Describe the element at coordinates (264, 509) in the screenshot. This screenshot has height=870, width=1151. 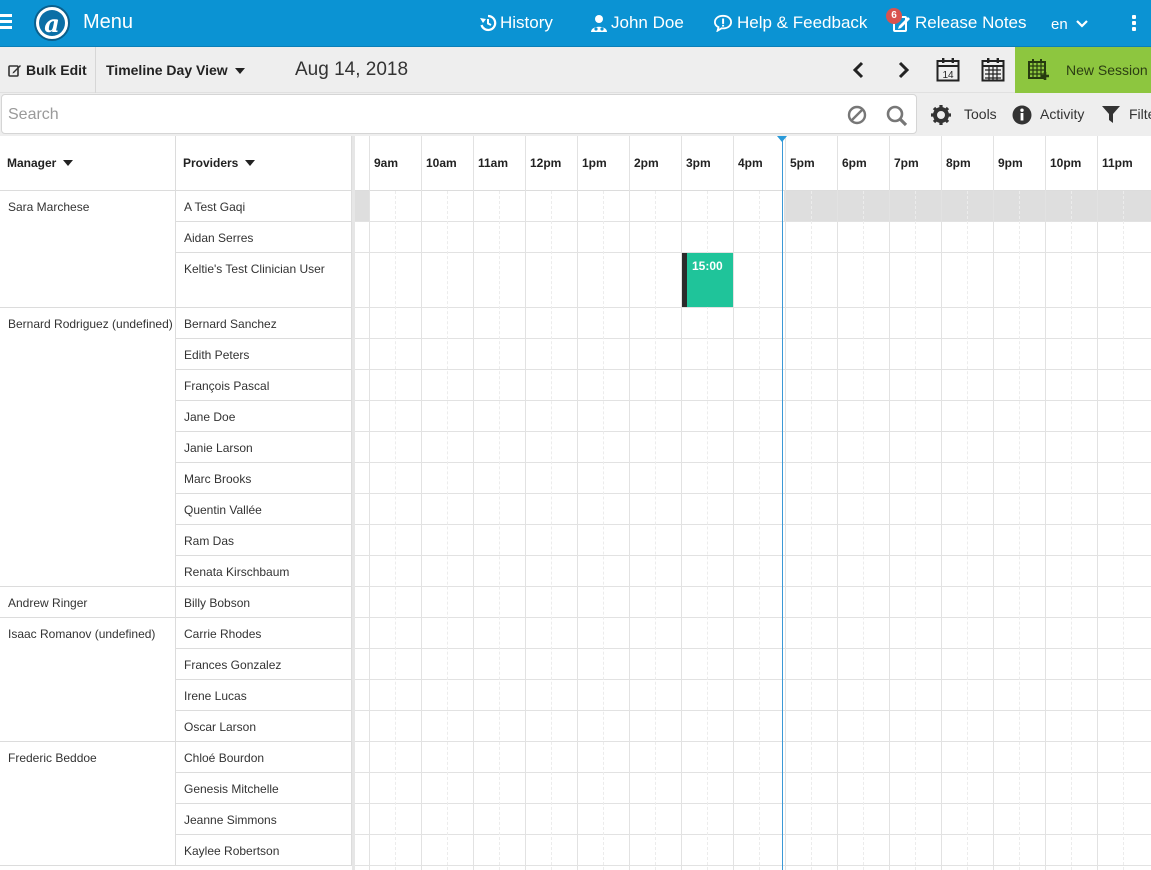
I see `provider-row: Quentin Vallée` at that location.